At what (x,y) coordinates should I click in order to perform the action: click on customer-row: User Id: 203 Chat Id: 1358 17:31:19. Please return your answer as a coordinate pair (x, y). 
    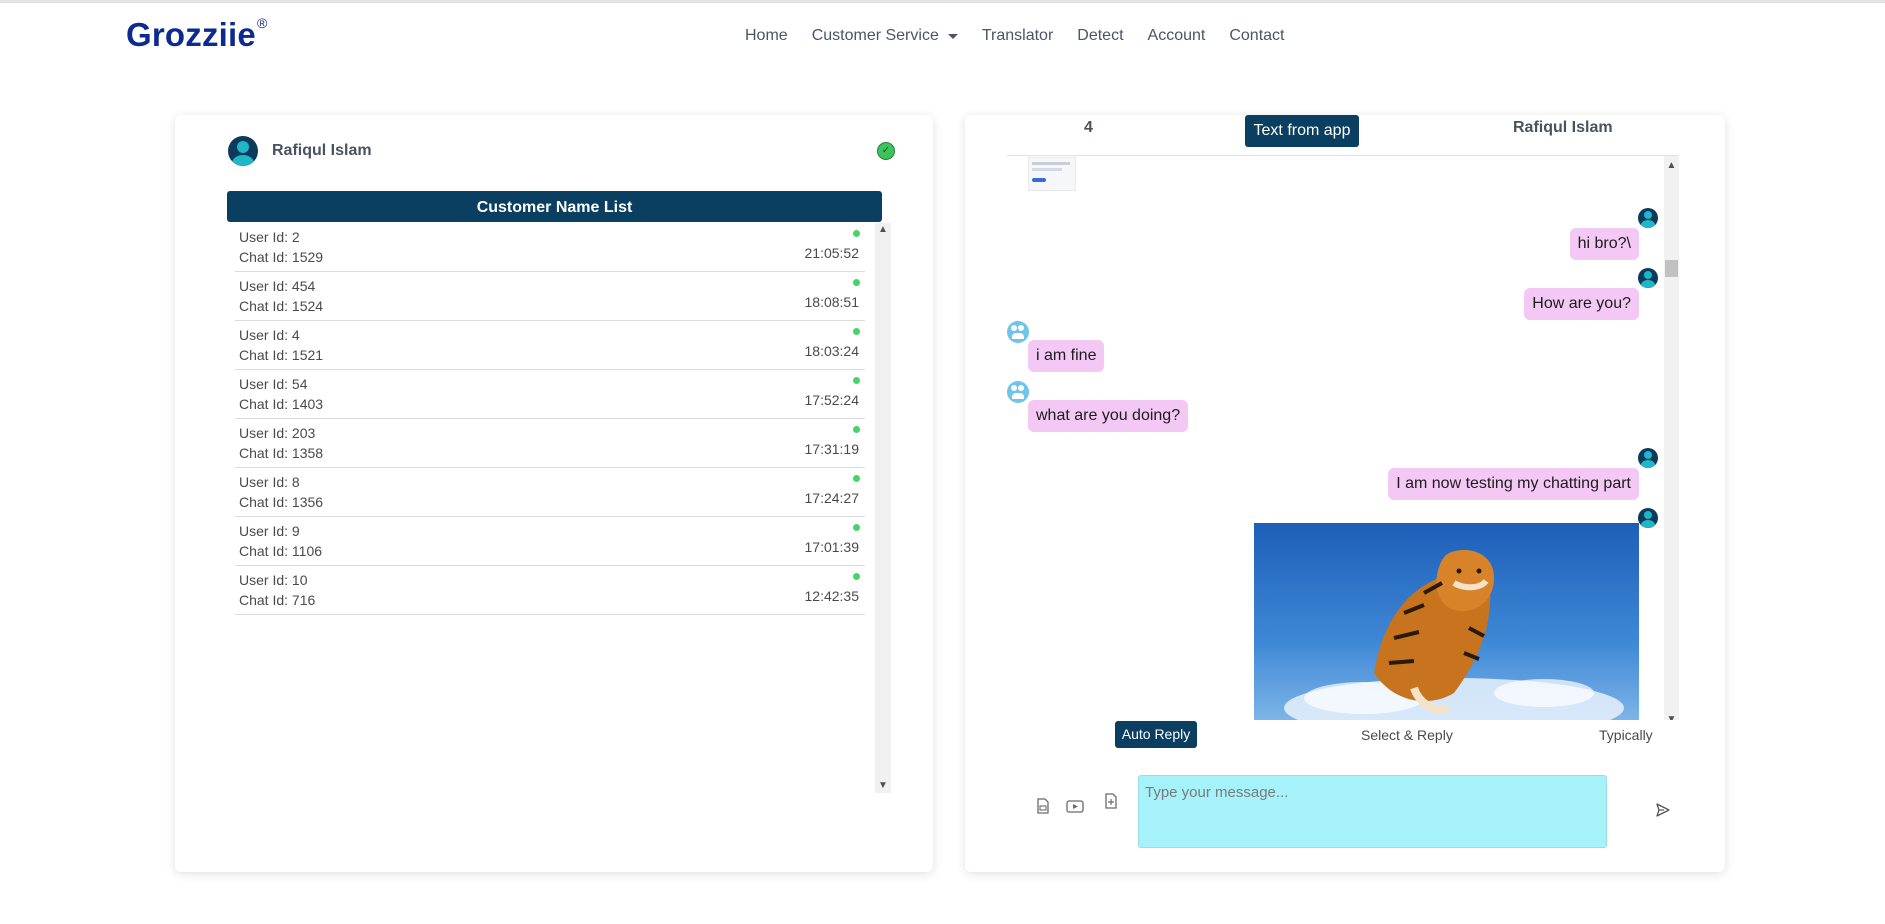
    Looking at the image, I should click on (550, 443).